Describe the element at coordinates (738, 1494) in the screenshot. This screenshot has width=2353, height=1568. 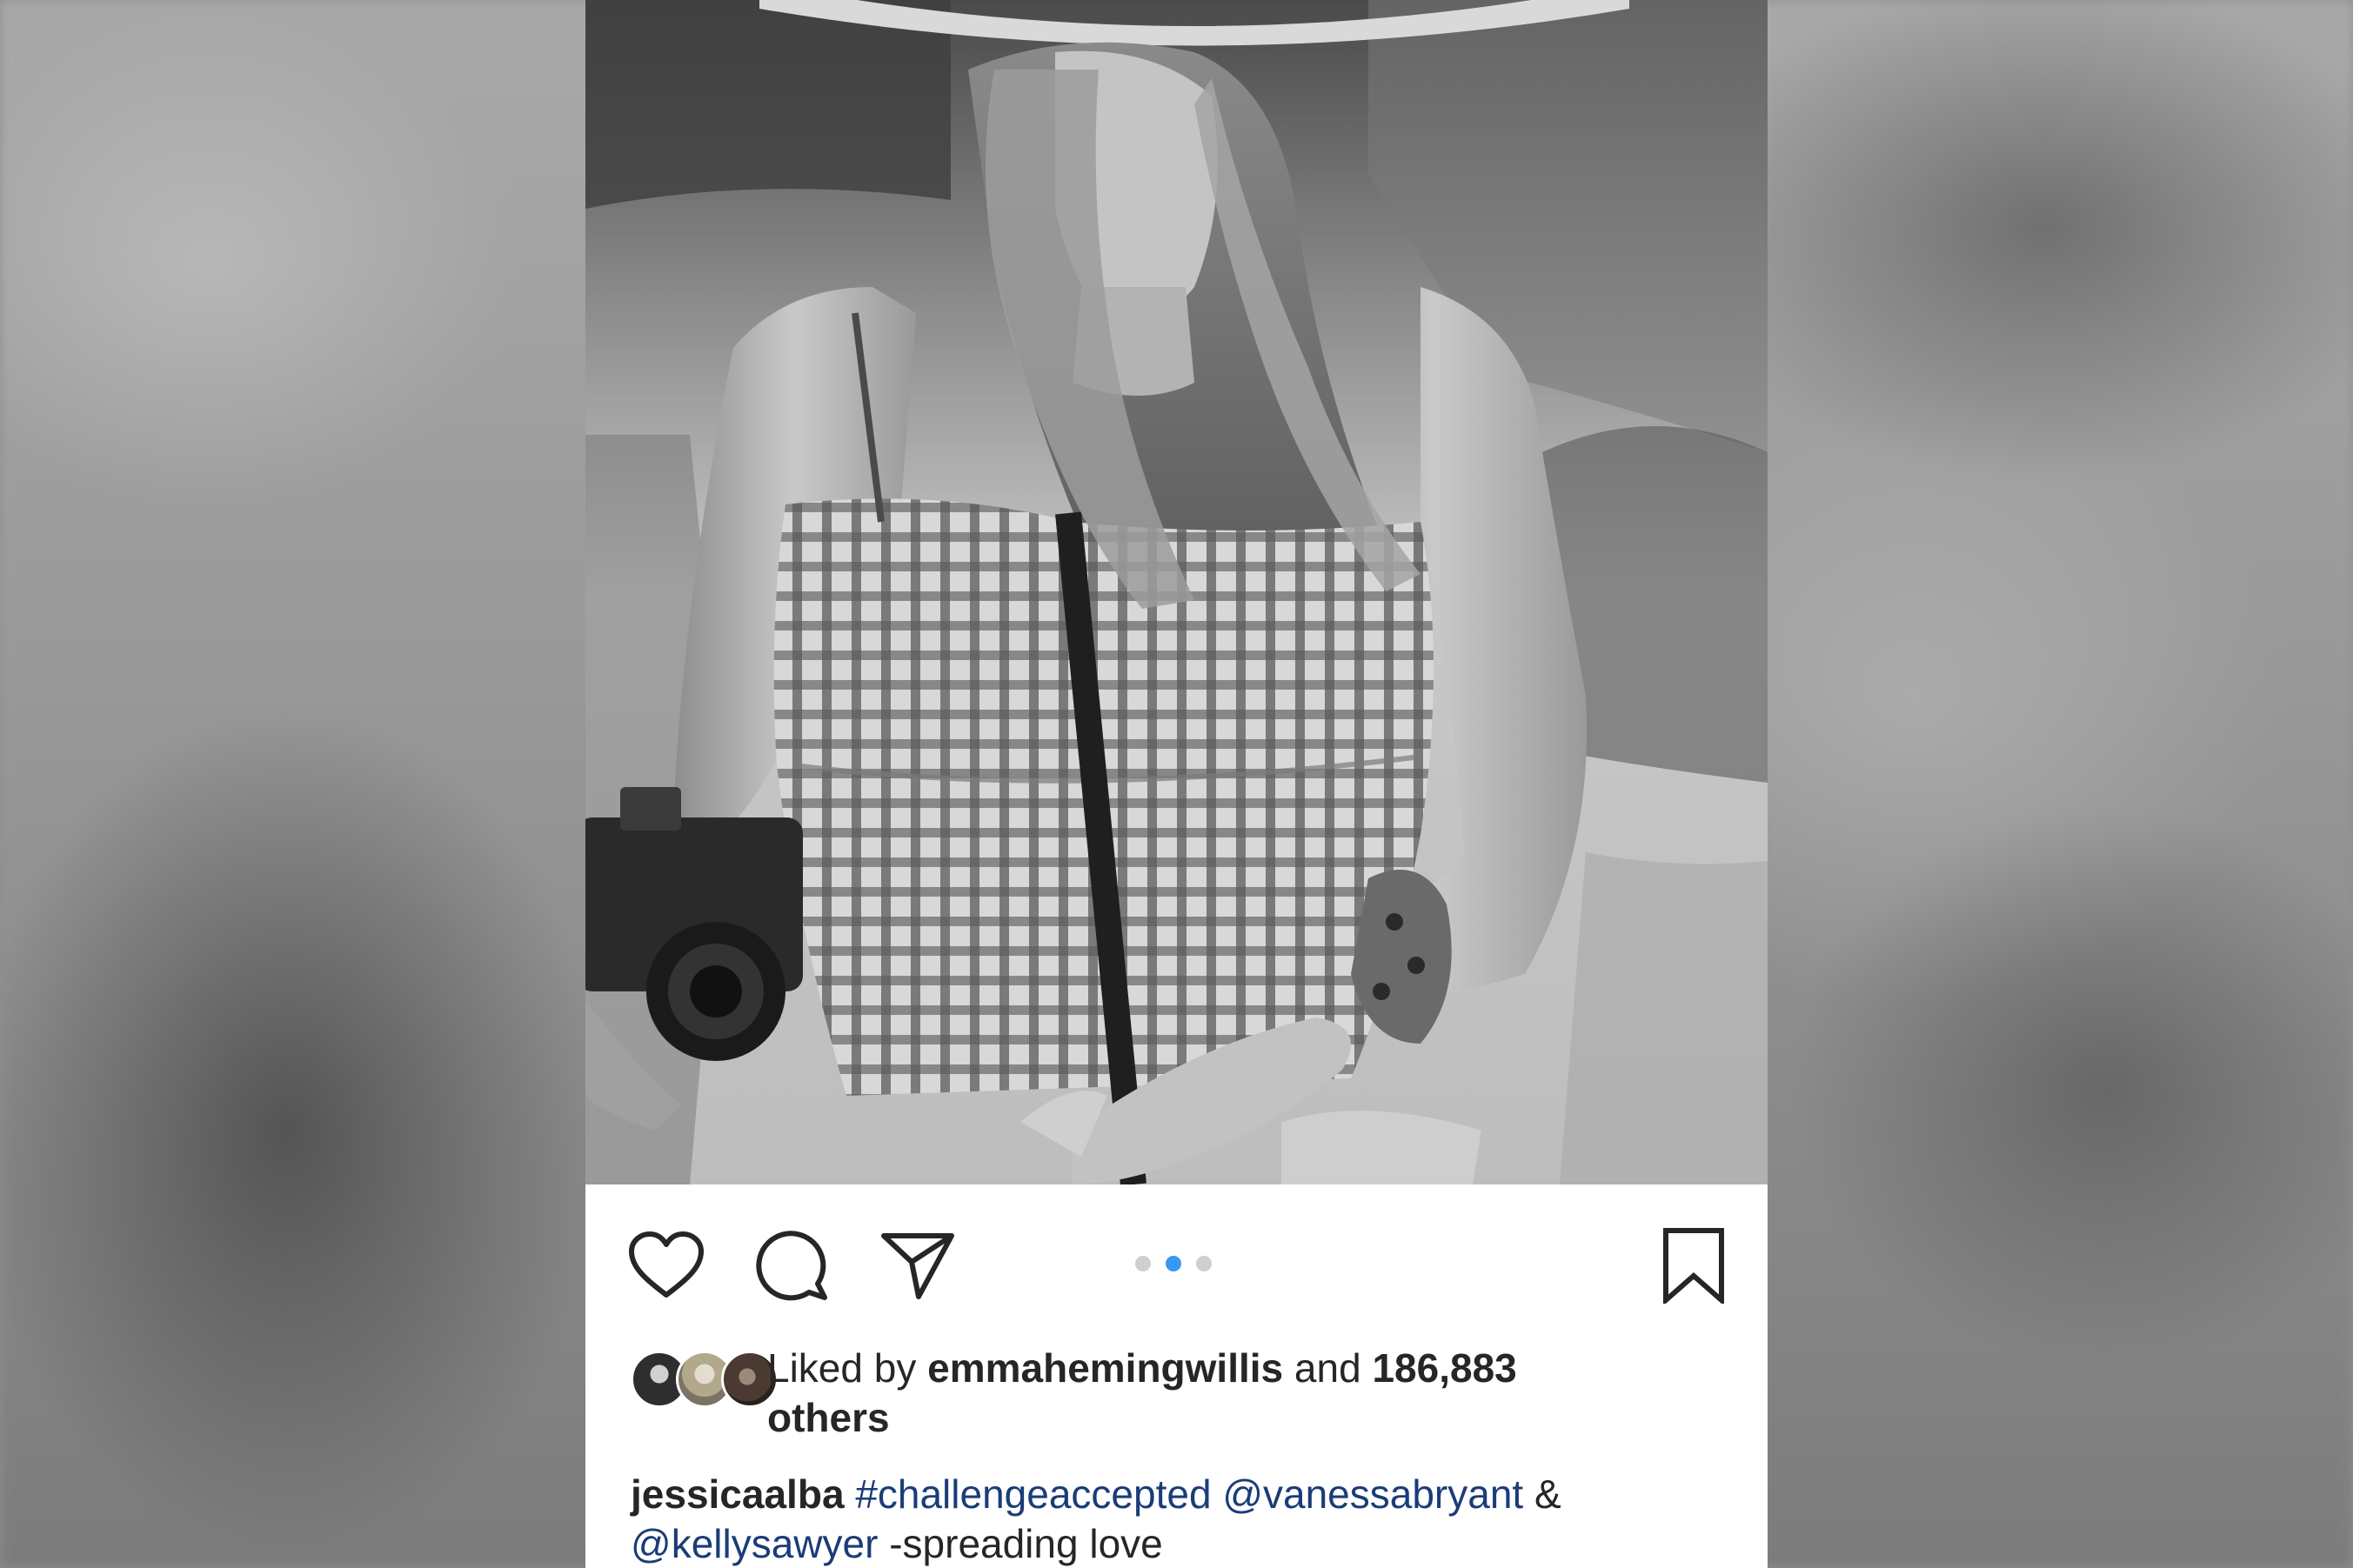
I see `caption-username: jessicaalba` at that location.